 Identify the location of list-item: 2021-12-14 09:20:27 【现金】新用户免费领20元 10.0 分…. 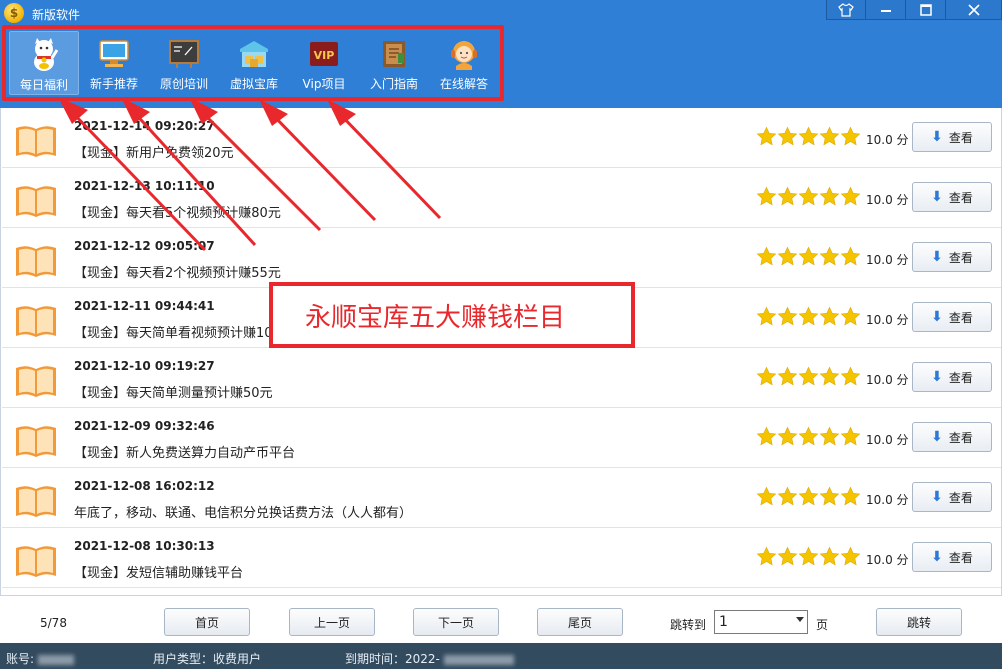
(501, 138).